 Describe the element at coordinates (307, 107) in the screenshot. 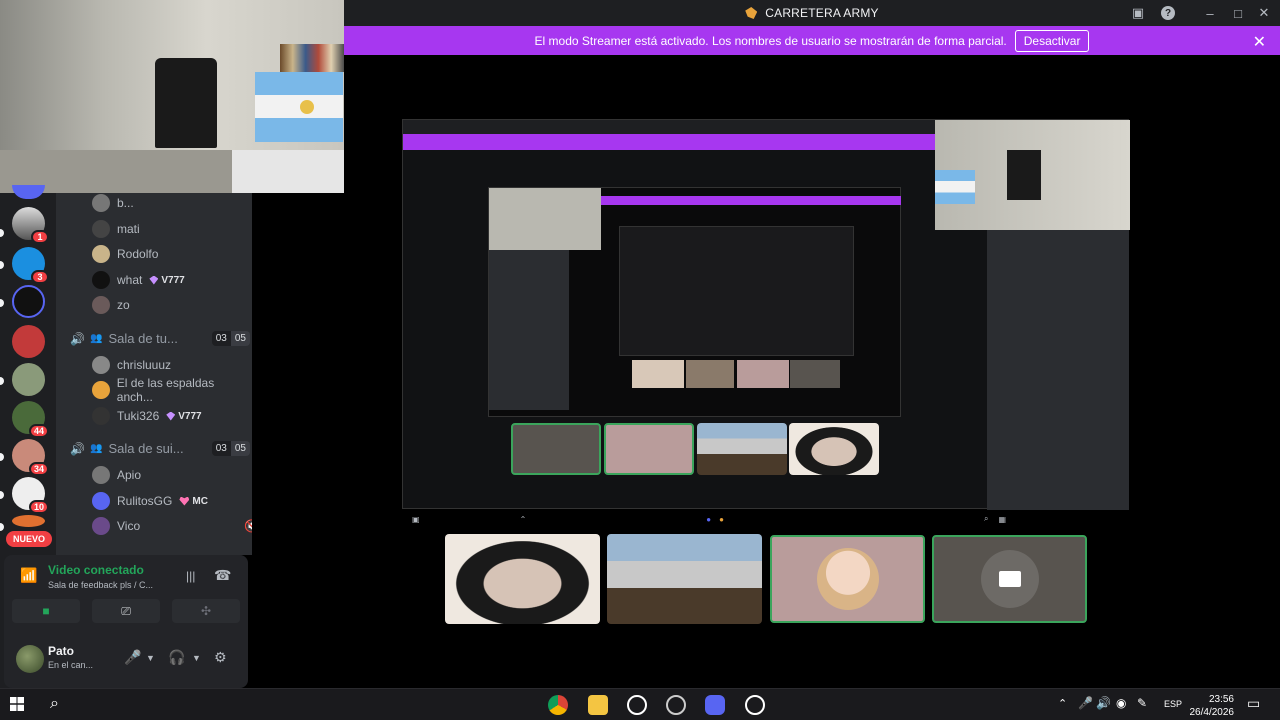

I see `webcam-flag-sun` at that location.